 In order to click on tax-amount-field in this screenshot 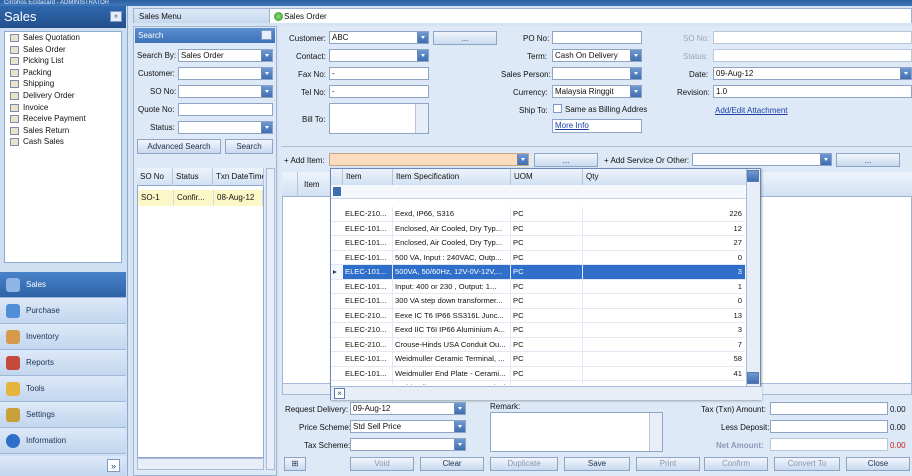, I will do `click(829, 408)`.